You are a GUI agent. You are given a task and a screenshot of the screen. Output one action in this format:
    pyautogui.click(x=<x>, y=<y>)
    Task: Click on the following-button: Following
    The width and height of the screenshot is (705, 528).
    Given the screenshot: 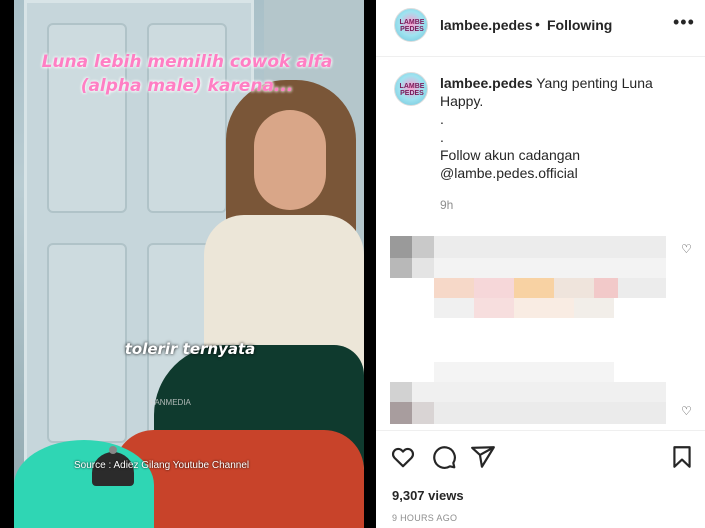 What is the action you would take?
    pyautogui.click(x=579, y=25)
    